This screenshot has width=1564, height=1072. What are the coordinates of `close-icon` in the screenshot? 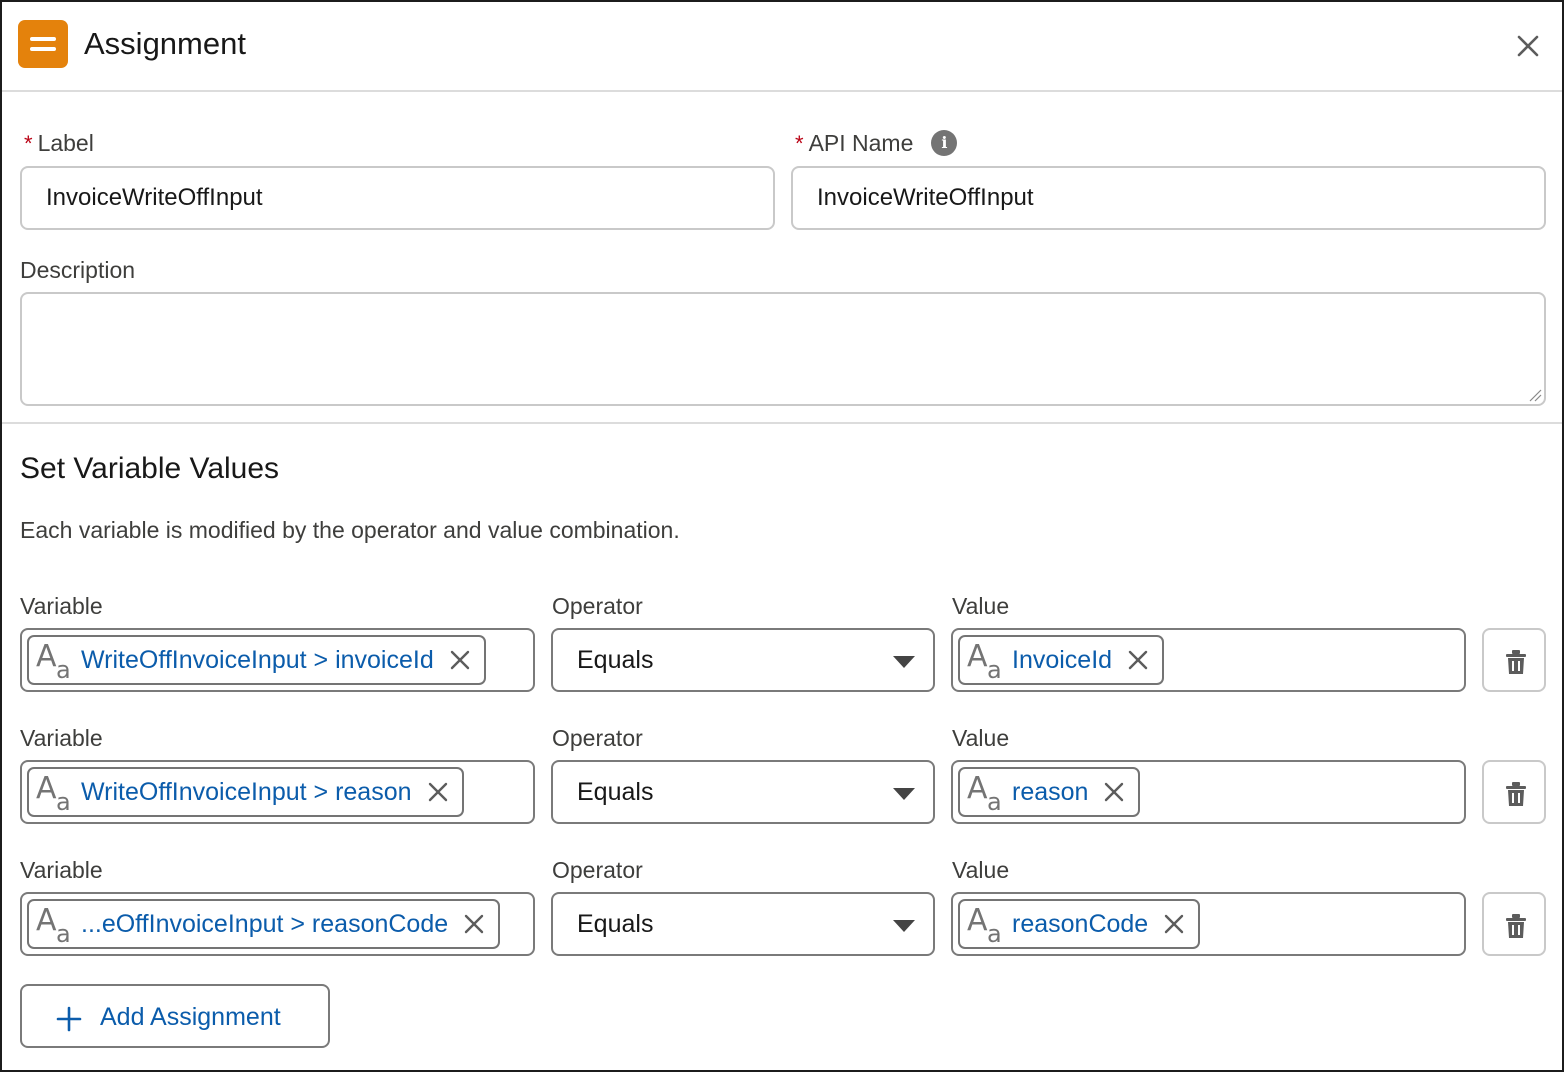 It's located at (1528, 46).